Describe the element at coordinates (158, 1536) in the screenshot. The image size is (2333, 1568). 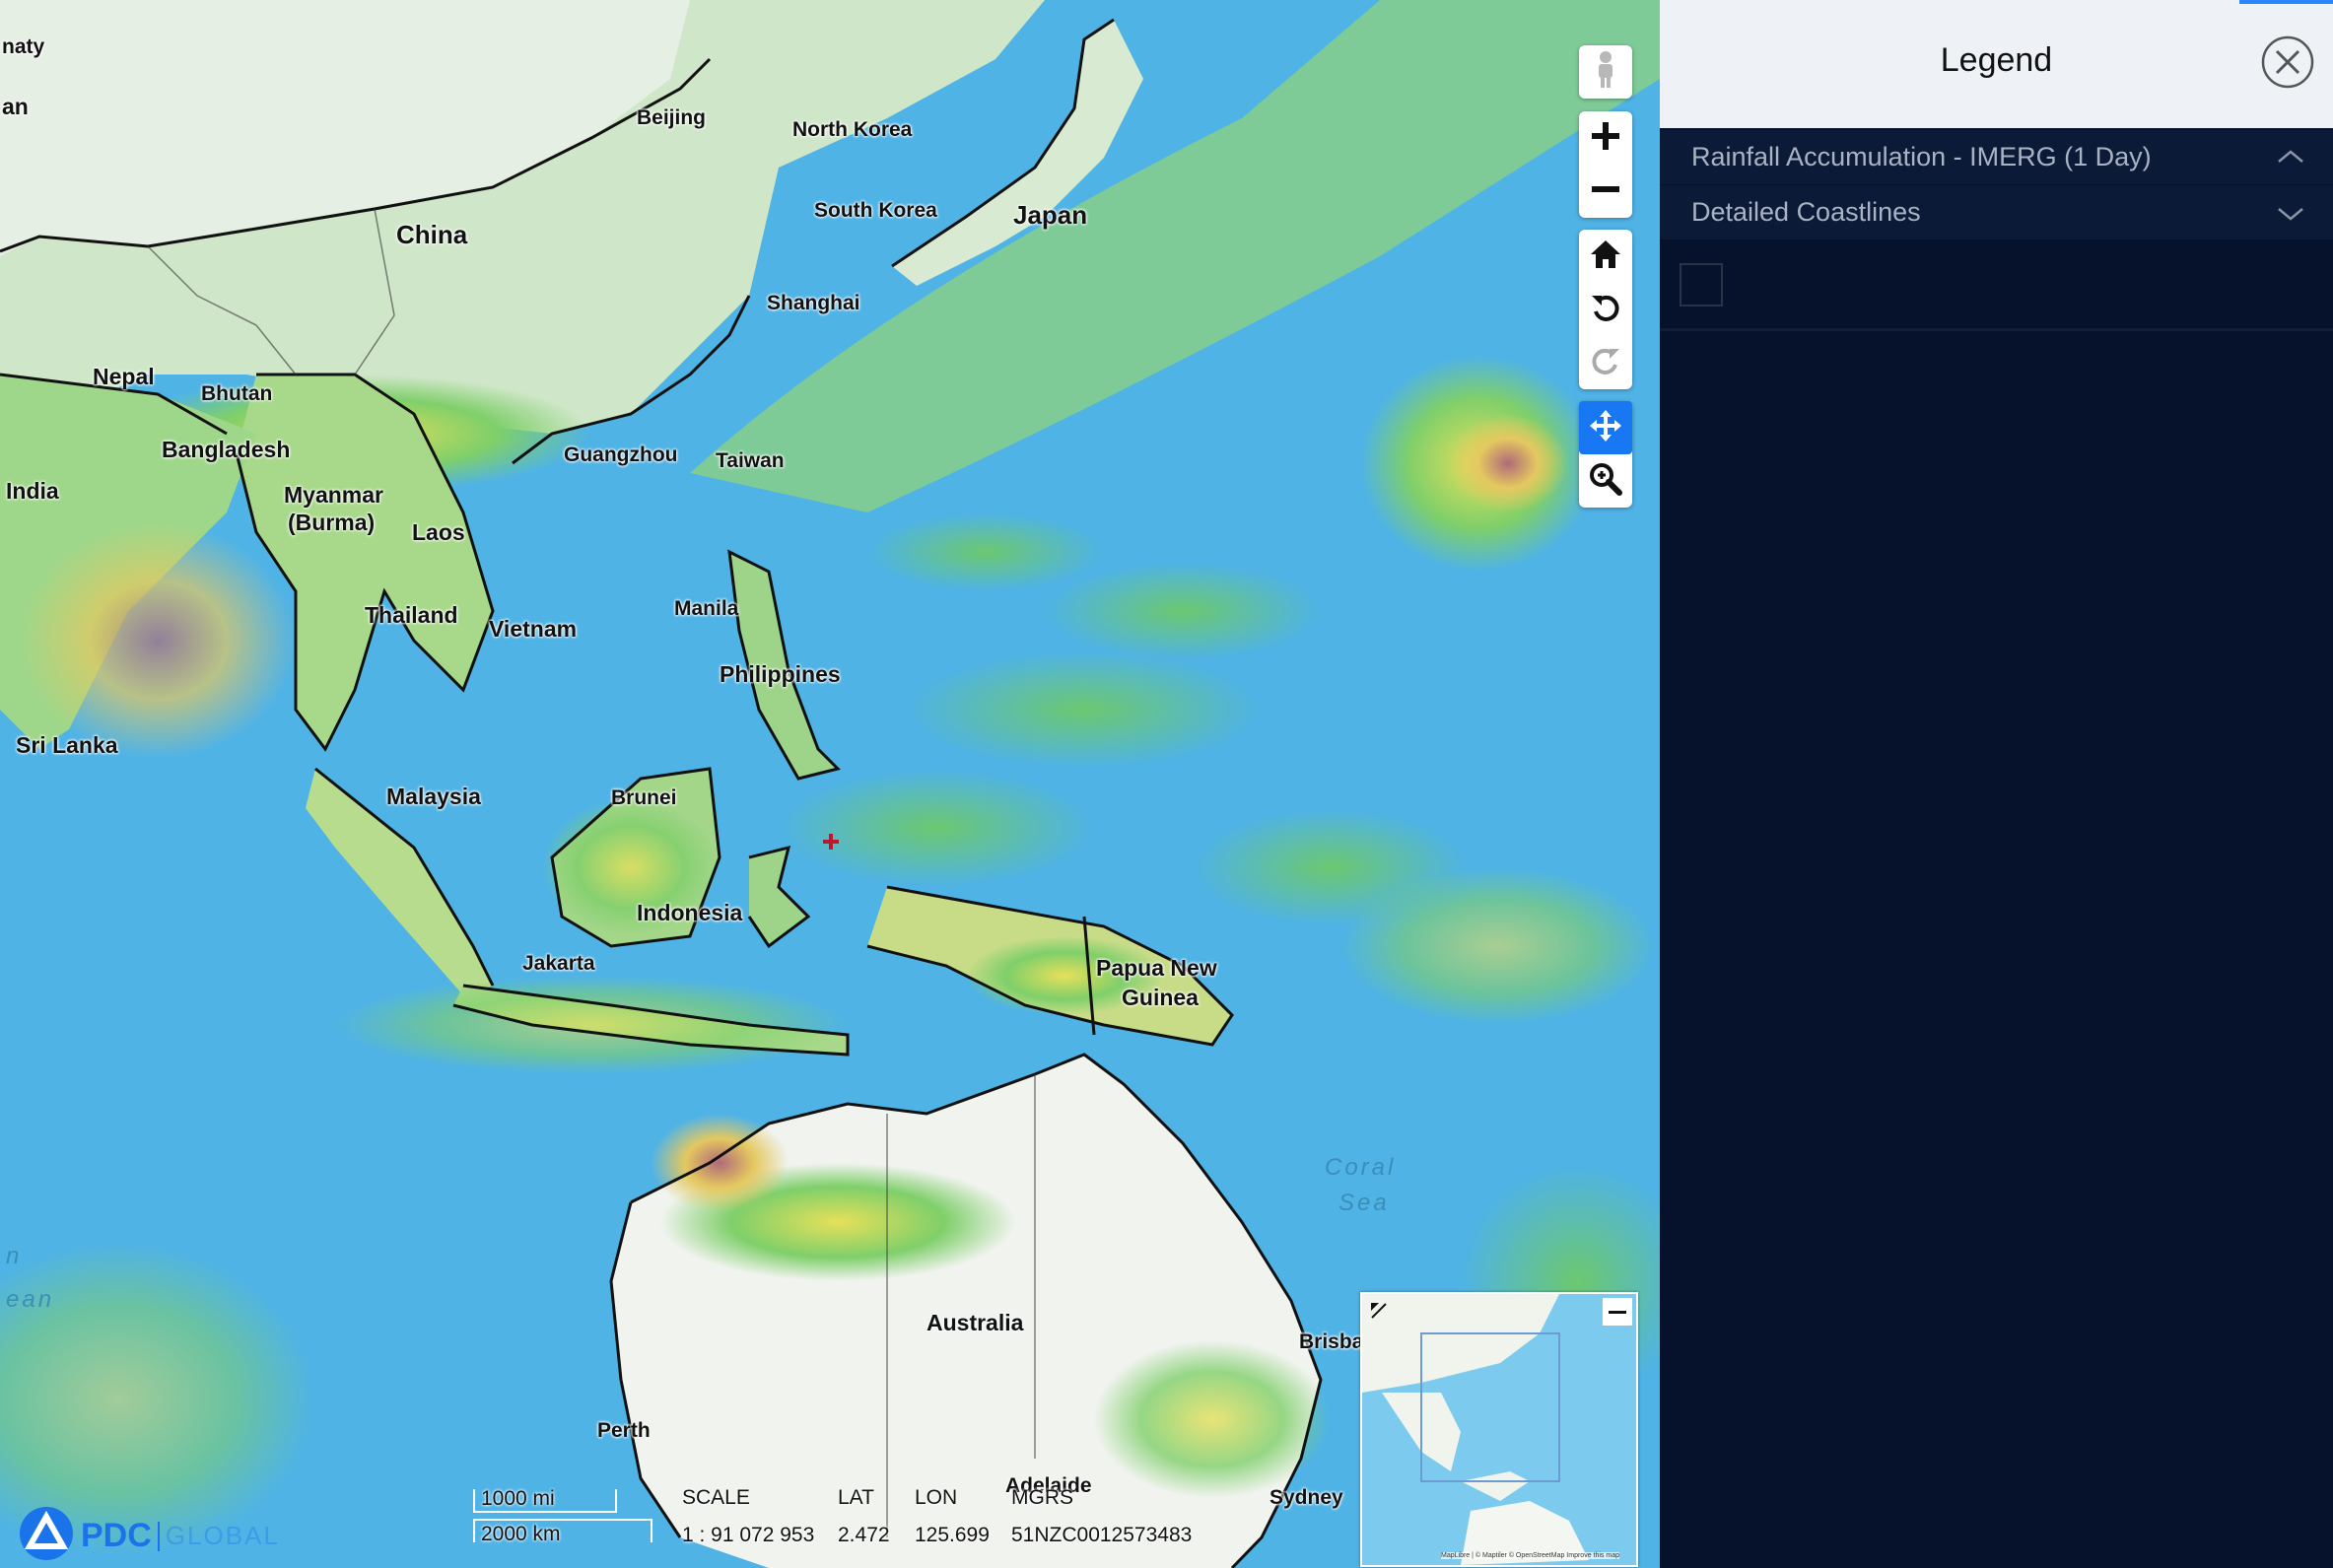
I see `logo-divider` at that location.